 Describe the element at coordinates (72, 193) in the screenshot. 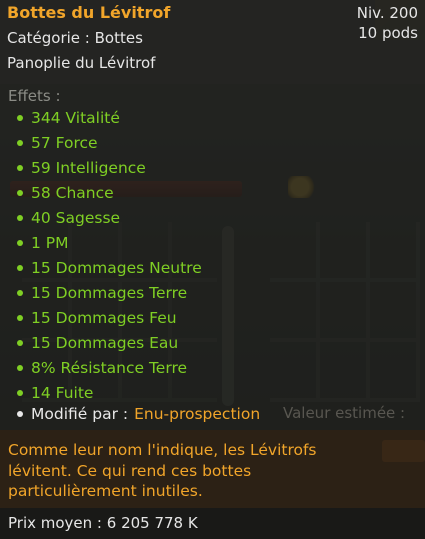

I see `effect-text: 58 Chance` at that location.